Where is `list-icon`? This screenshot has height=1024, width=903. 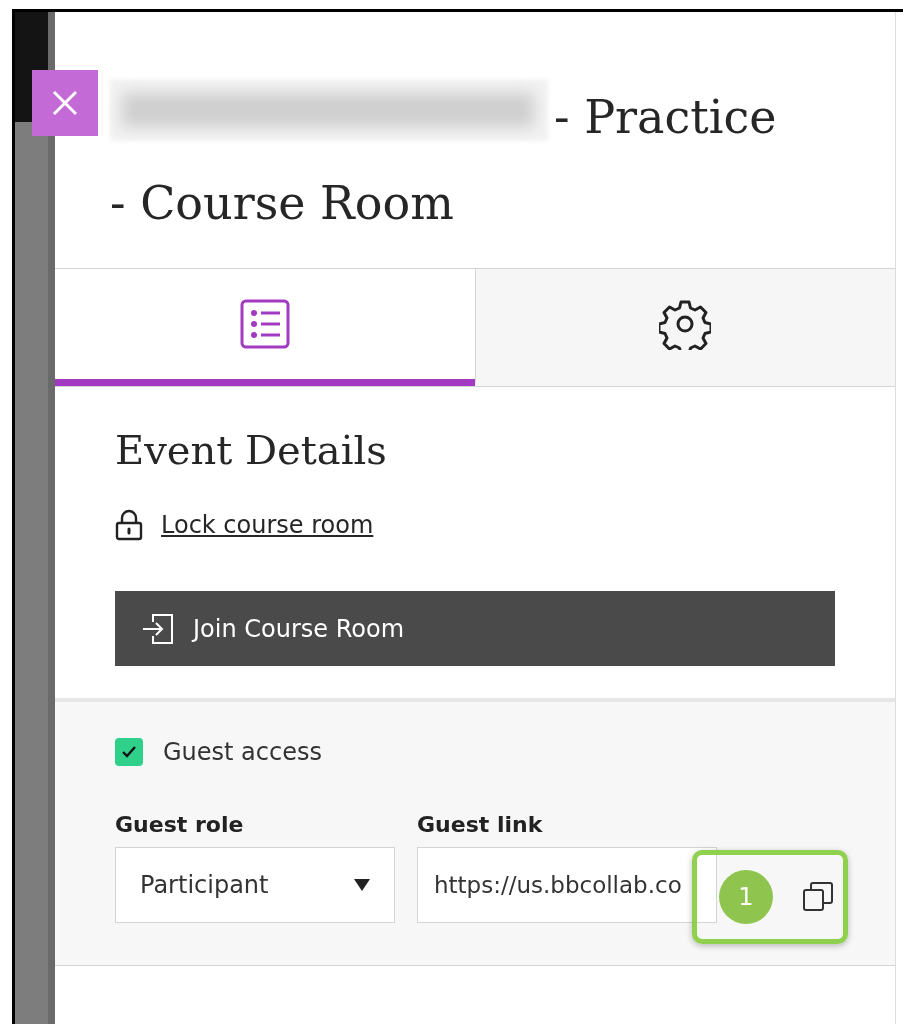 list-icon is located at coordinates (264, 324).